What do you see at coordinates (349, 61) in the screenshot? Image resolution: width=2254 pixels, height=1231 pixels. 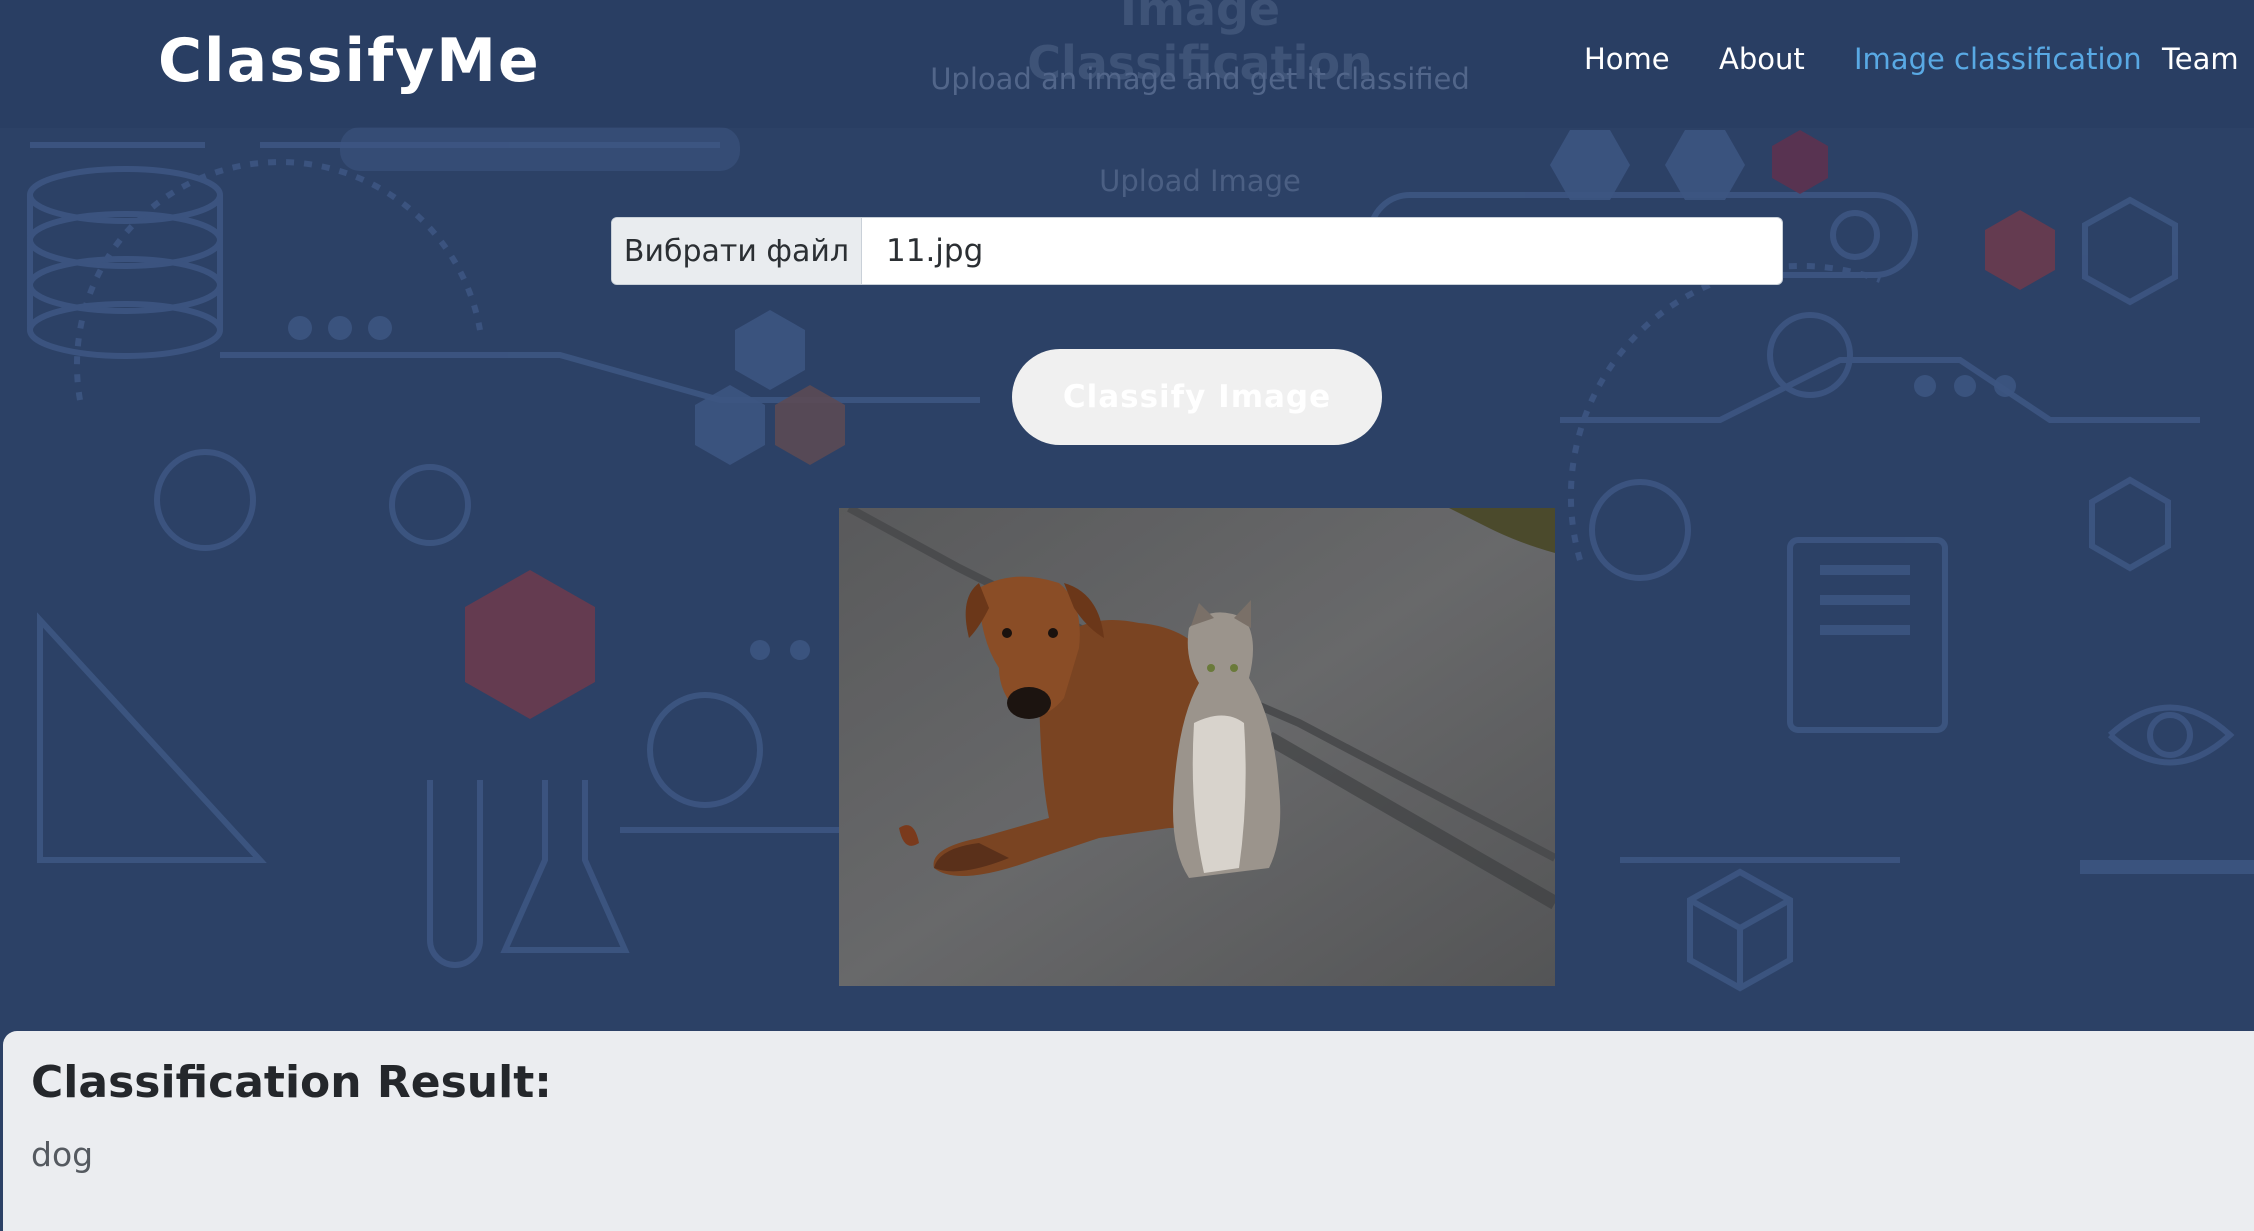 I see `brand-logo: ClassifyMe` at bounding box center [349, 61].